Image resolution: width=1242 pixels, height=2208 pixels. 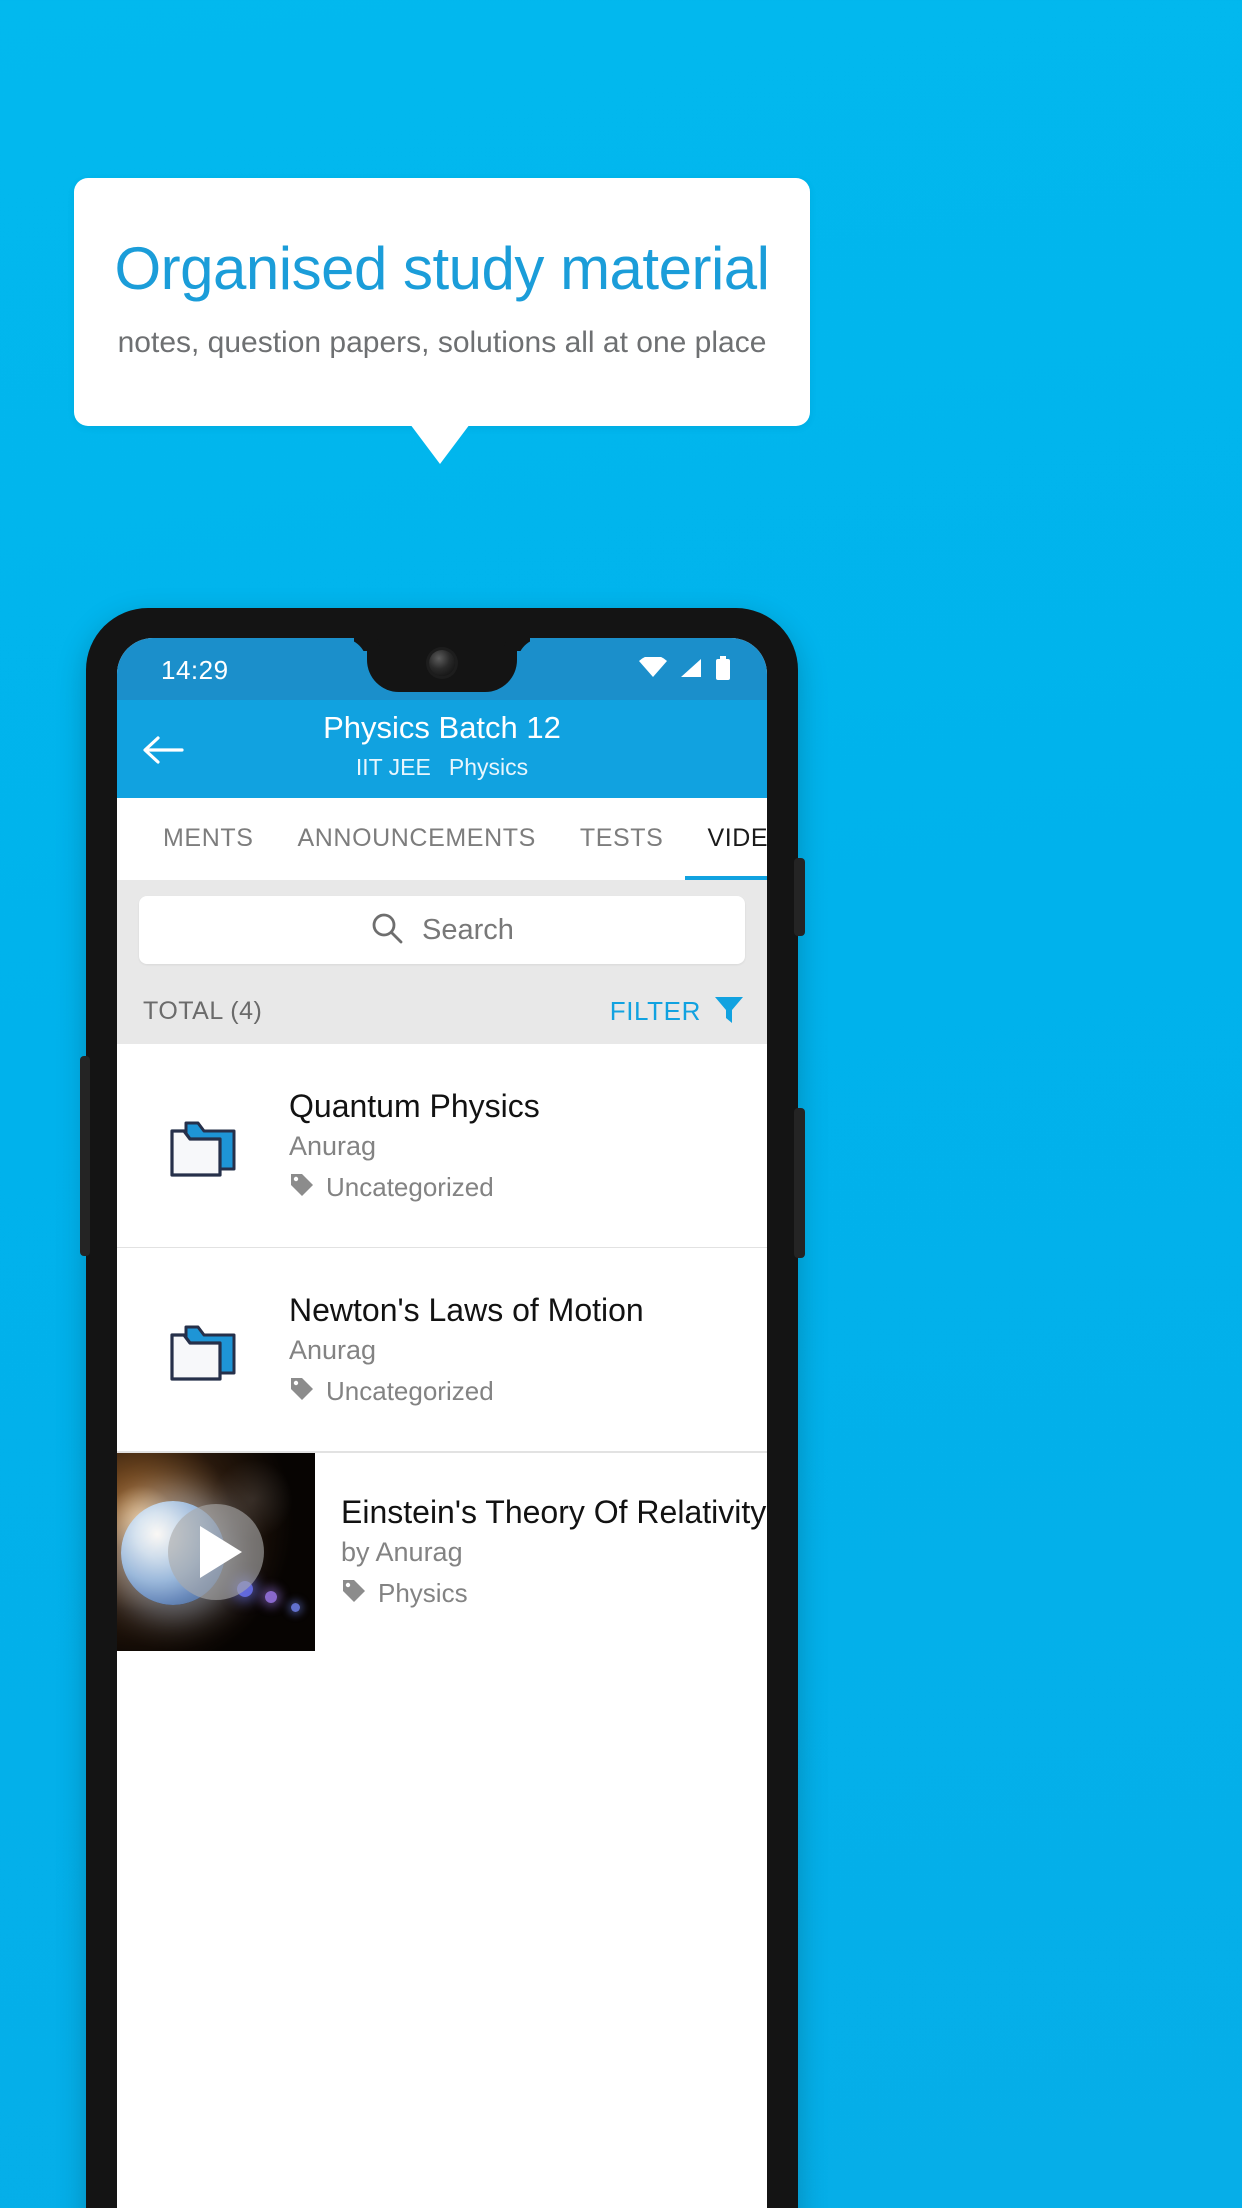 I want to click on list-item-title: Newton's Laws of Motion, so click(x=466, y=1310).